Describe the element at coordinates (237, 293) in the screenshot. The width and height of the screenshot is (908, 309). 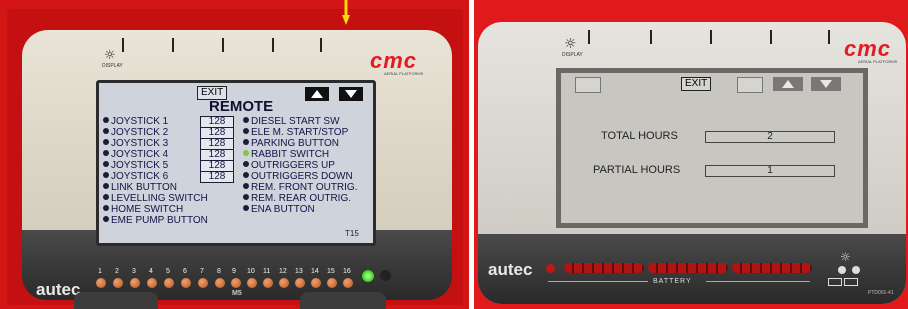
I see `bottom-label: M5` at that location.